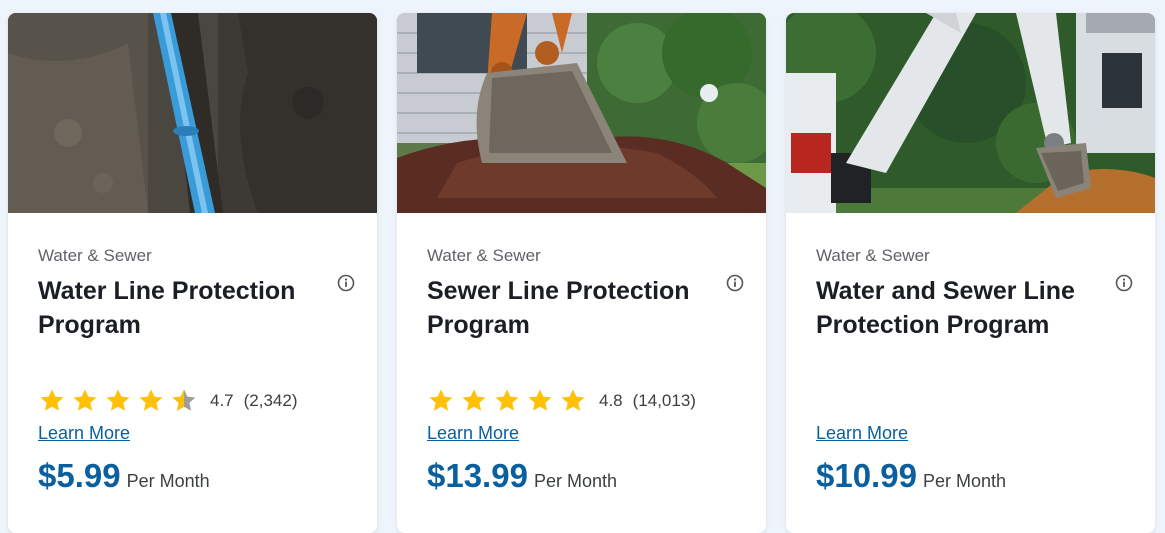 This screenshot has height=533, width=1165. I want to click on rating-count: (2,342), so click(270, 400).